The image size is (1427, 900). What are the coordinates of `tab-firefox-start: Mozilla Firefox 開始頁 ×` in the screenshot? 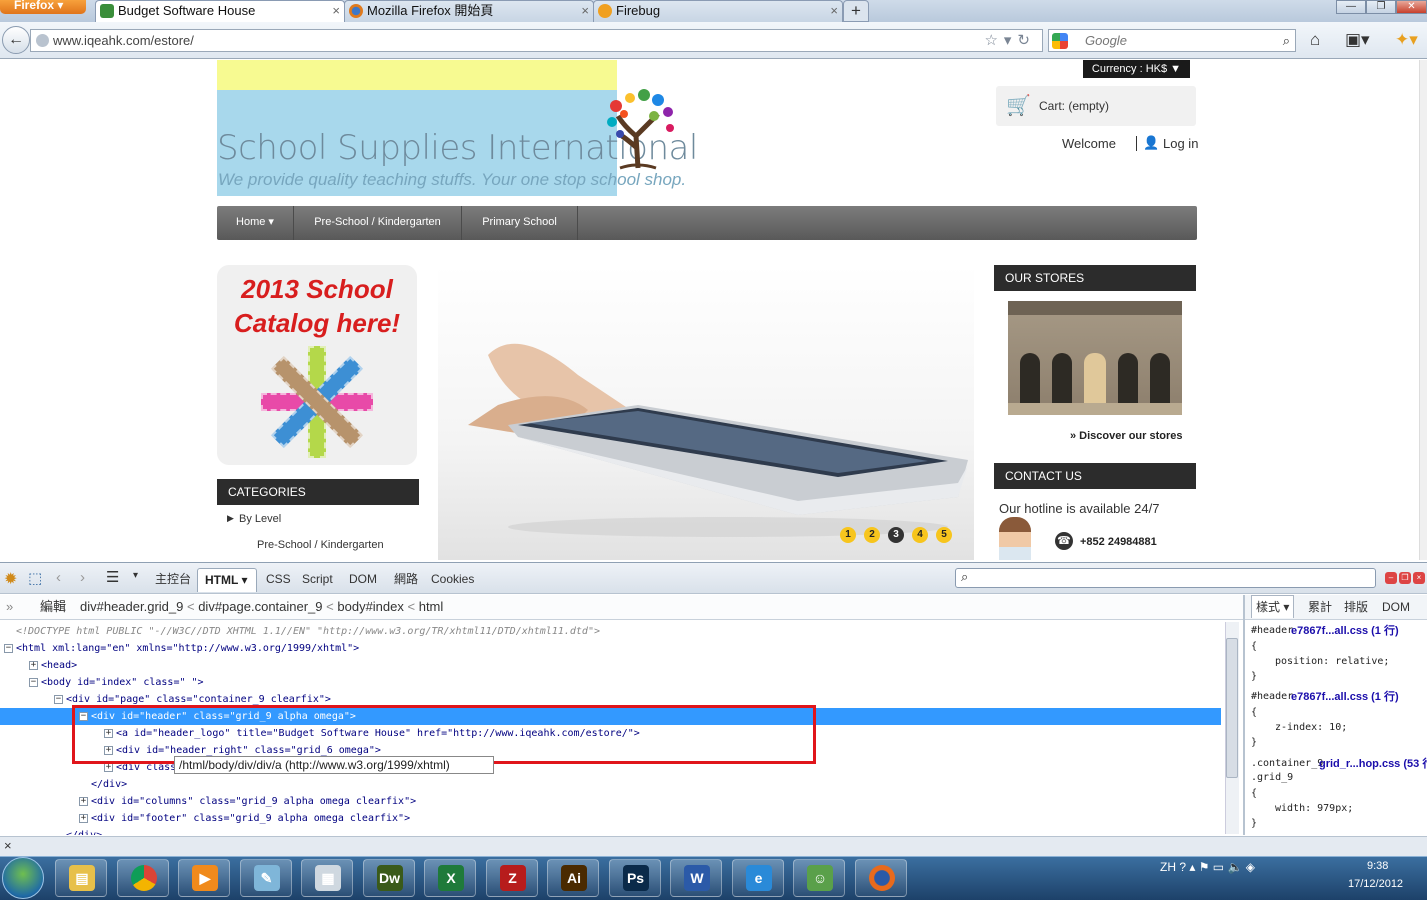 It's located at (469, 11).